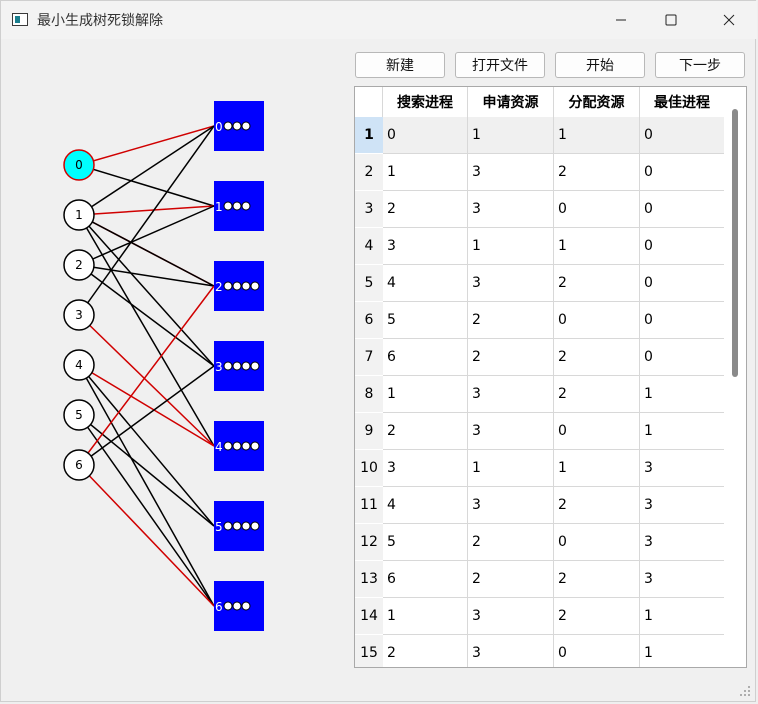 The width and height of the screenshot is (758, 704). I want to click on row-header: 2, so click(369, 172).